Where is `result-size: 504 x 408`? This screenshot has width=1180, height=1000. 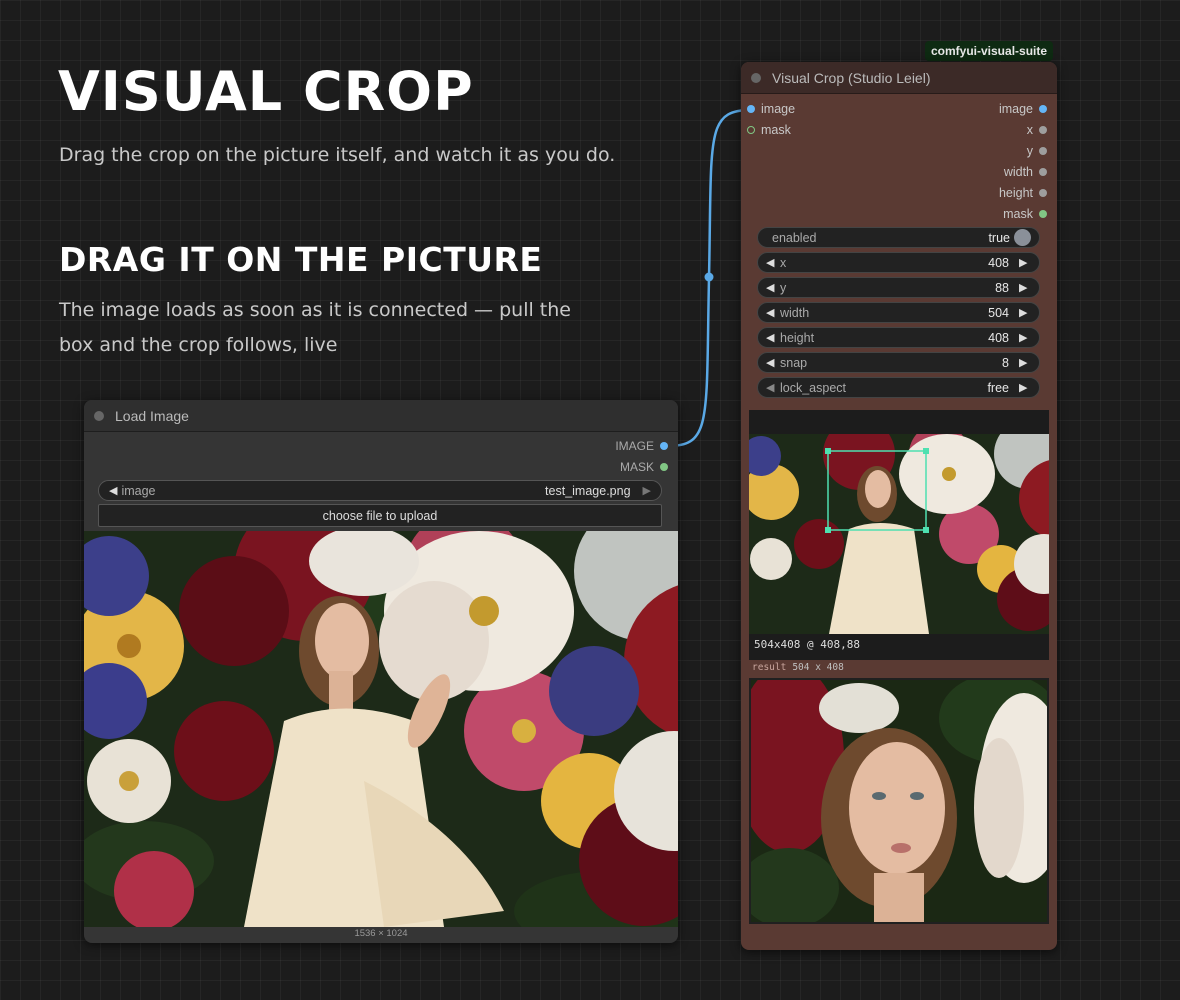 result-size: 504 x 408 is located at coordinates (818, 667).